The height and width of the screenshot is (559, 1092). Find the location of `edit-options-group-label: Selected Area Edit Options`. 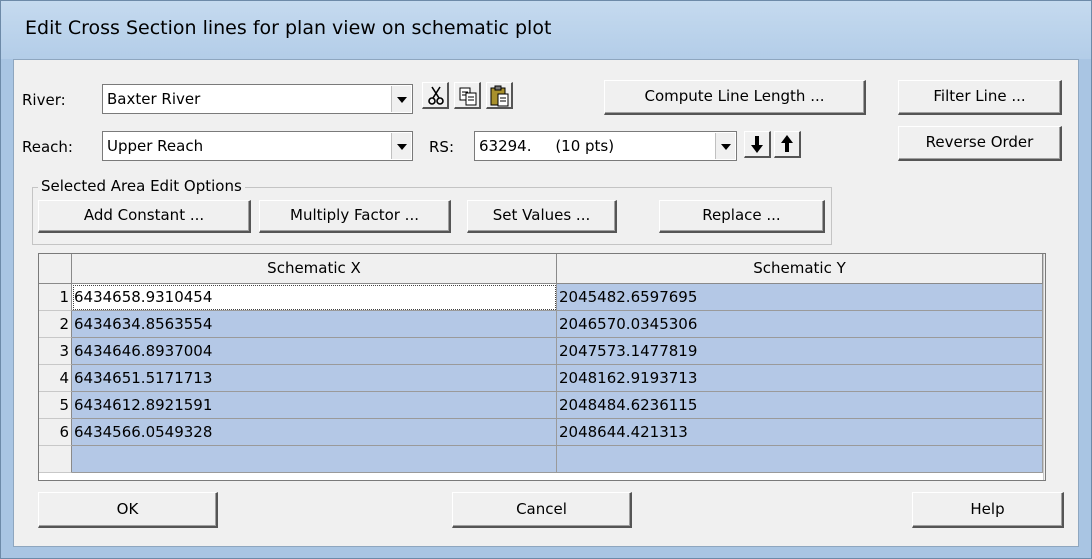

edit-options-group-label: Selected Area Edit Options is located at coordinates (141, 186).